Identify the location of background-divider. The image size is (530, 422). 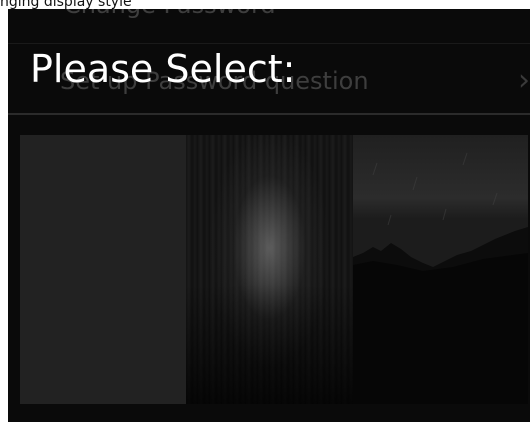
(269, 43).